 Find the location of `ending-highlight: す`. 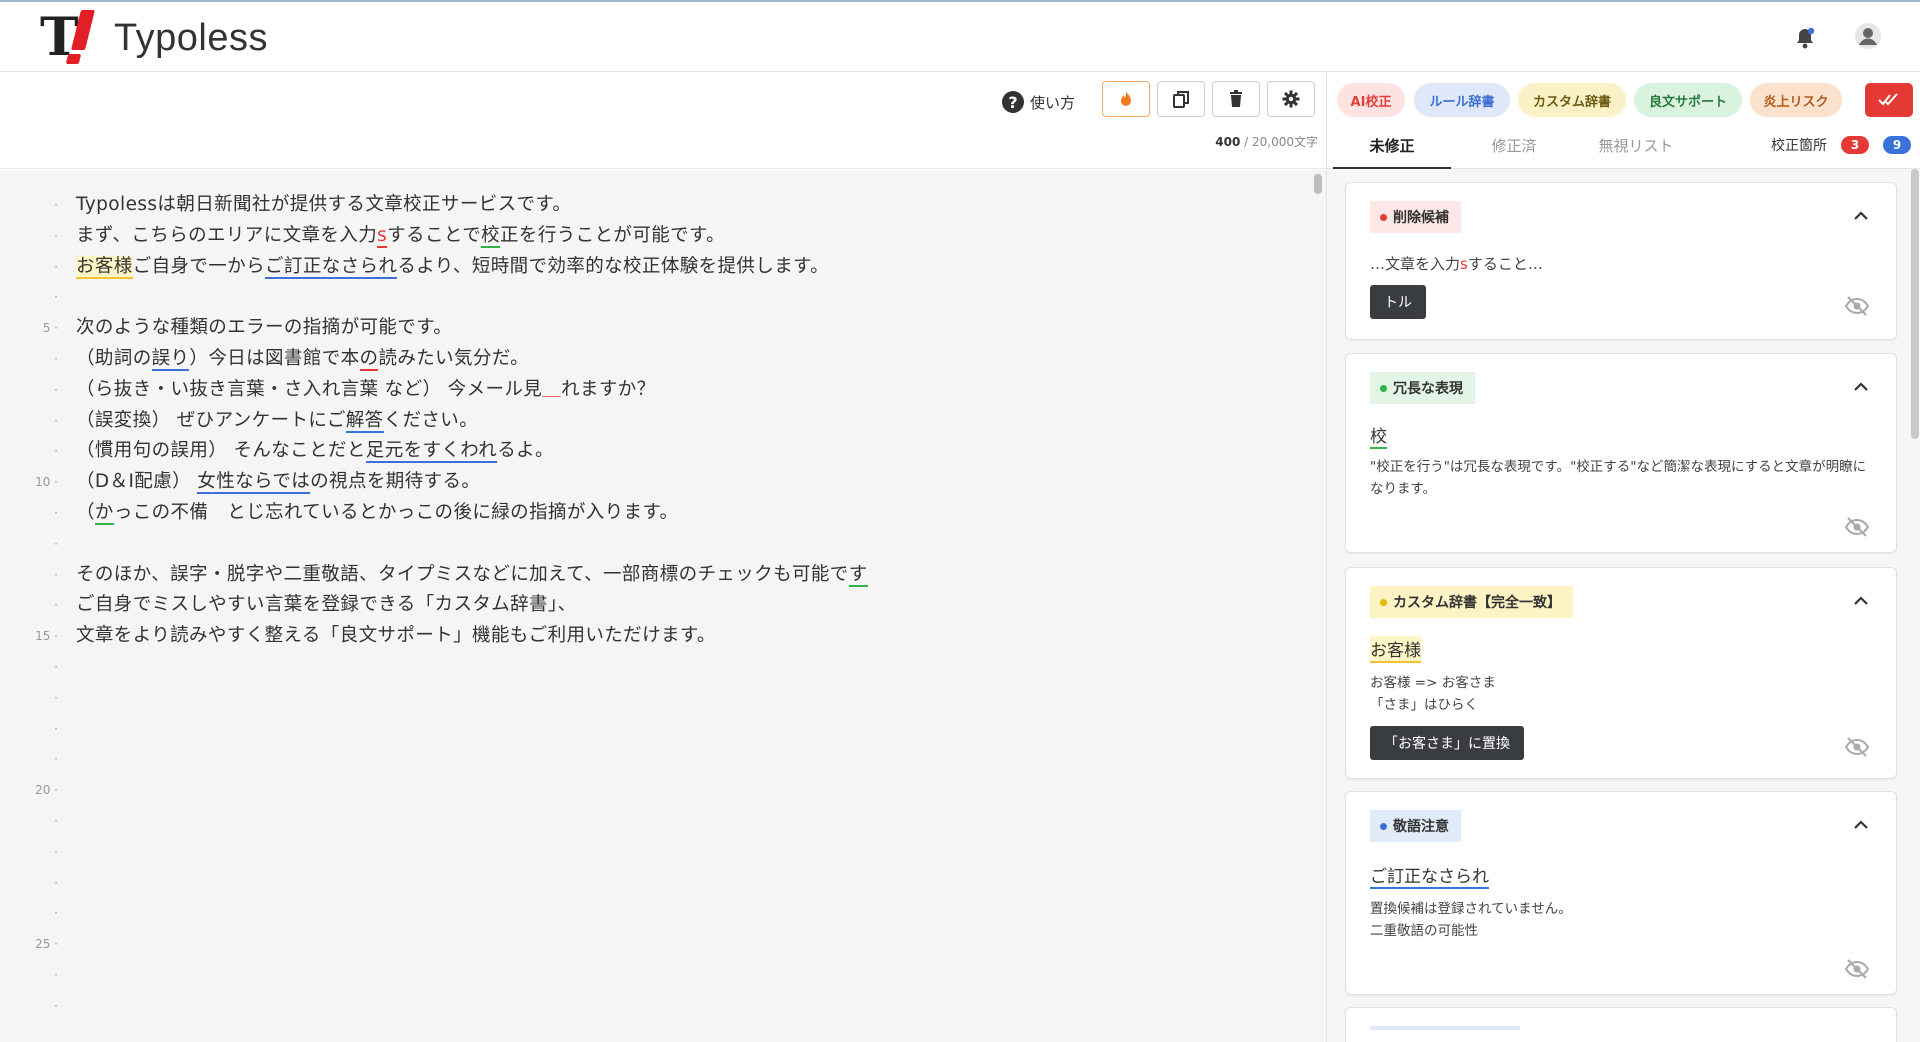

ending-highlight: す is located at coordinates (858, 575).